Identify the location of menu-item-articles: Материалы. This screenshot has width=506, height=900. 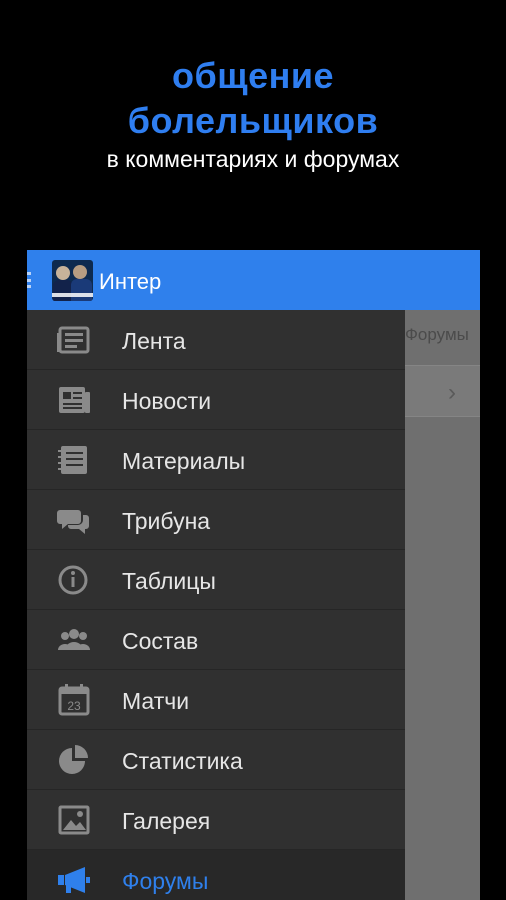
(216, 460).